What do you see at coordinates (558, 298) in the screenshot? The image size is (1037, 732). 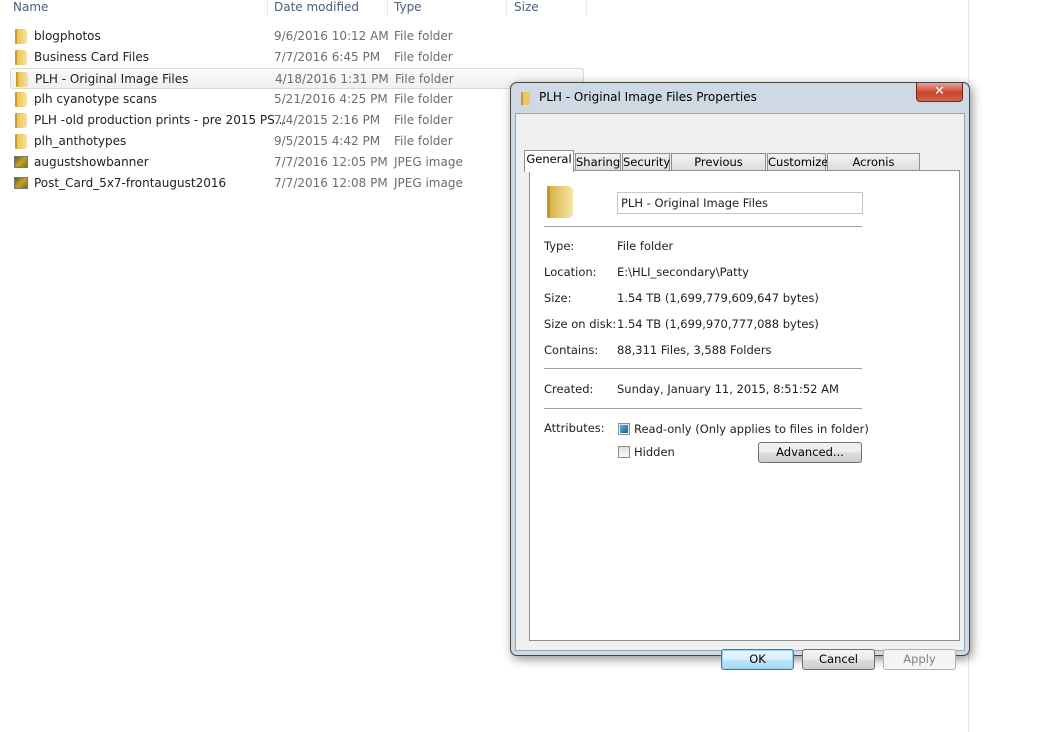 I see `size-label: Size:` at bounding box center [558, 298].